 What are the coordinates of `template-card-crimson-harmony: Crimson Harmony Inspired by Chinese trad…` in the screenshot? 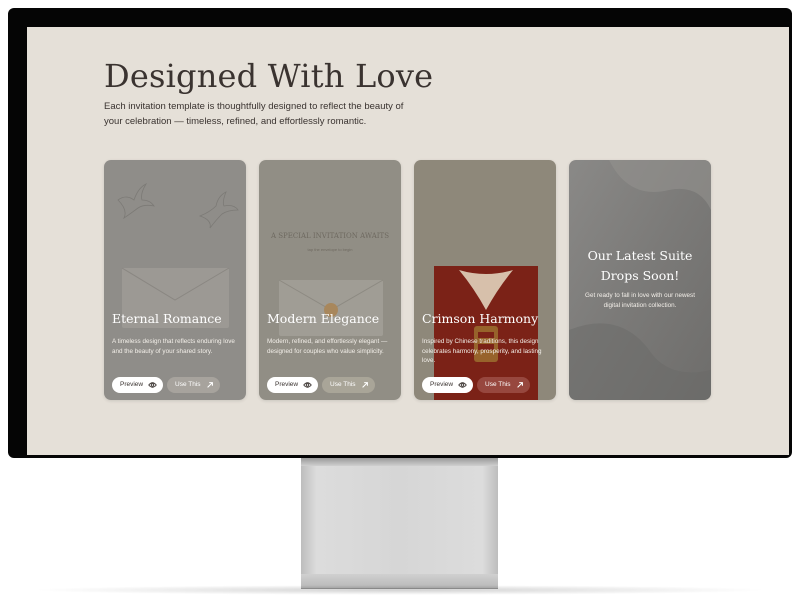 It's located at (485, 280).